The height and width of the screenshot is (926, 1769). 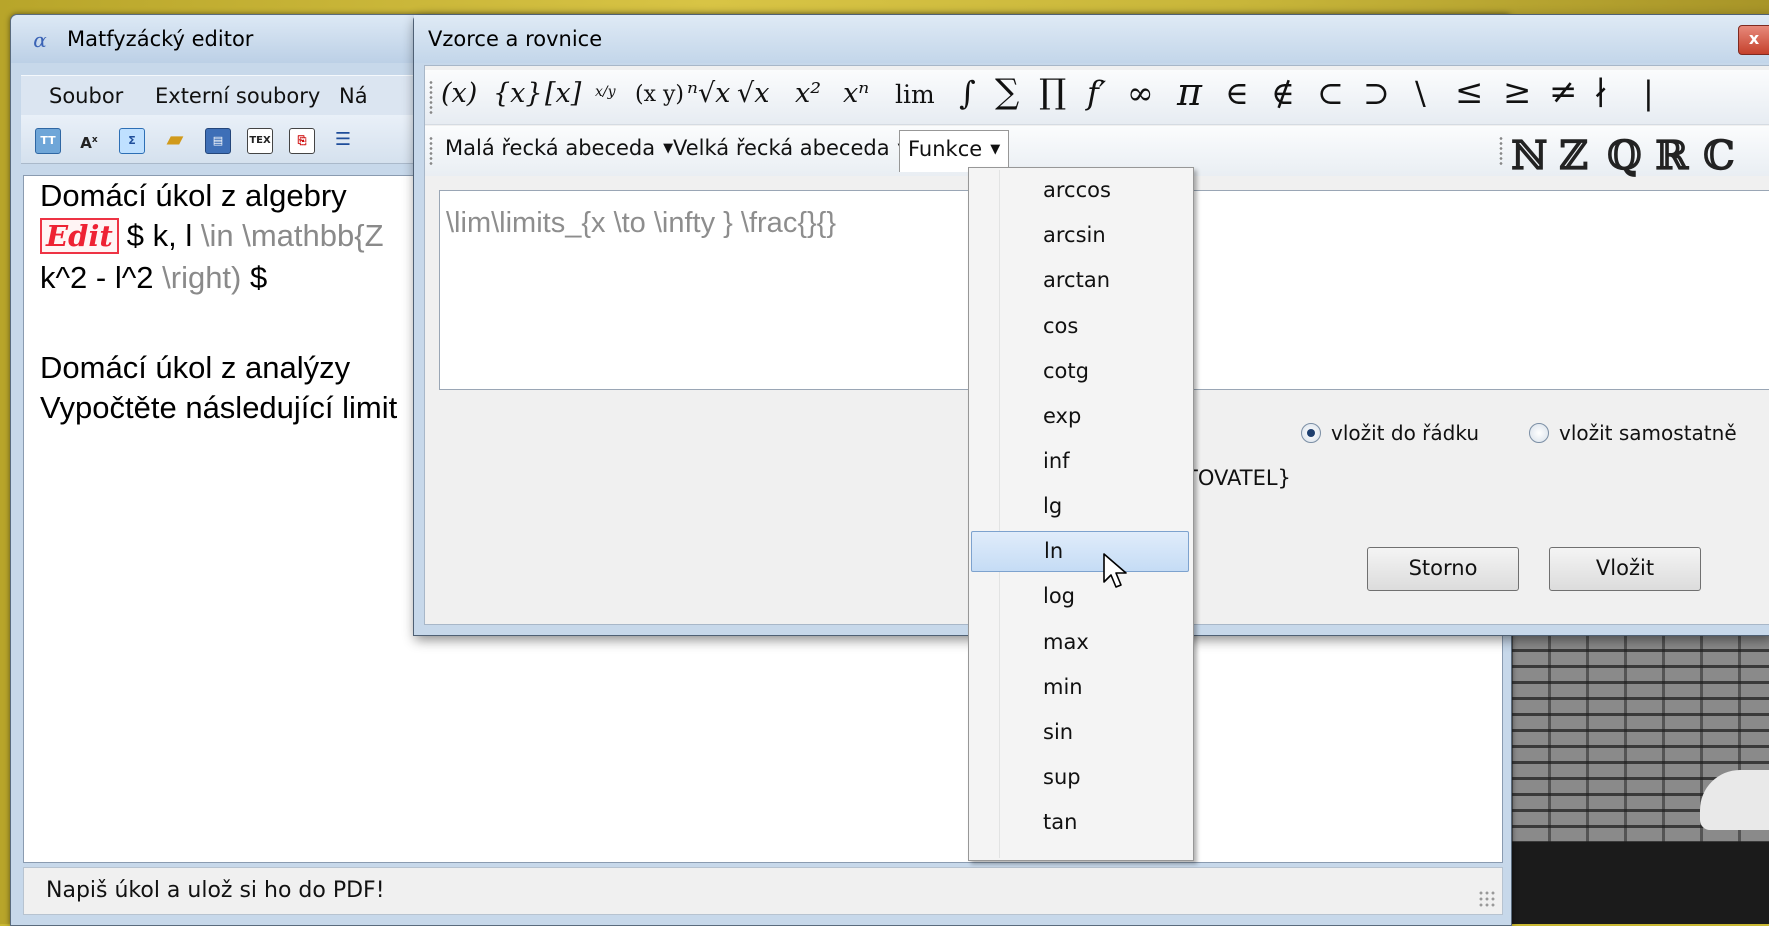 What do you see at coordinates (1080, 687) in the screenshot?
I see `menu-item-min: min` at bounding box center [1080, 687].